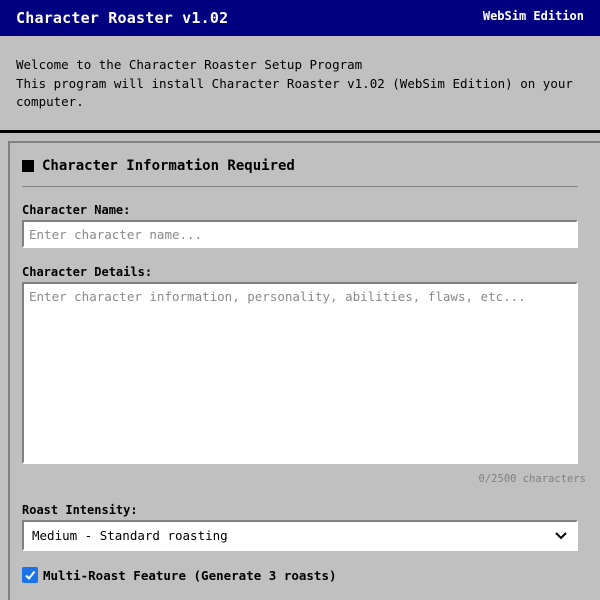  I want to click on character-name-label: Character Name:, so click(76, 210).